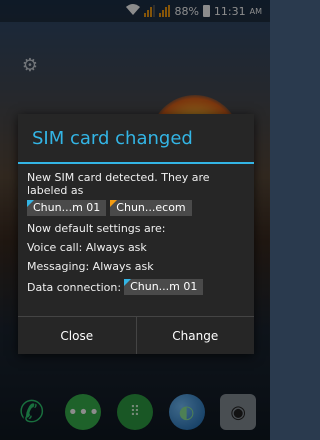  I want to click on messaging-row: Messaging: Always ask, so click(136, 266).